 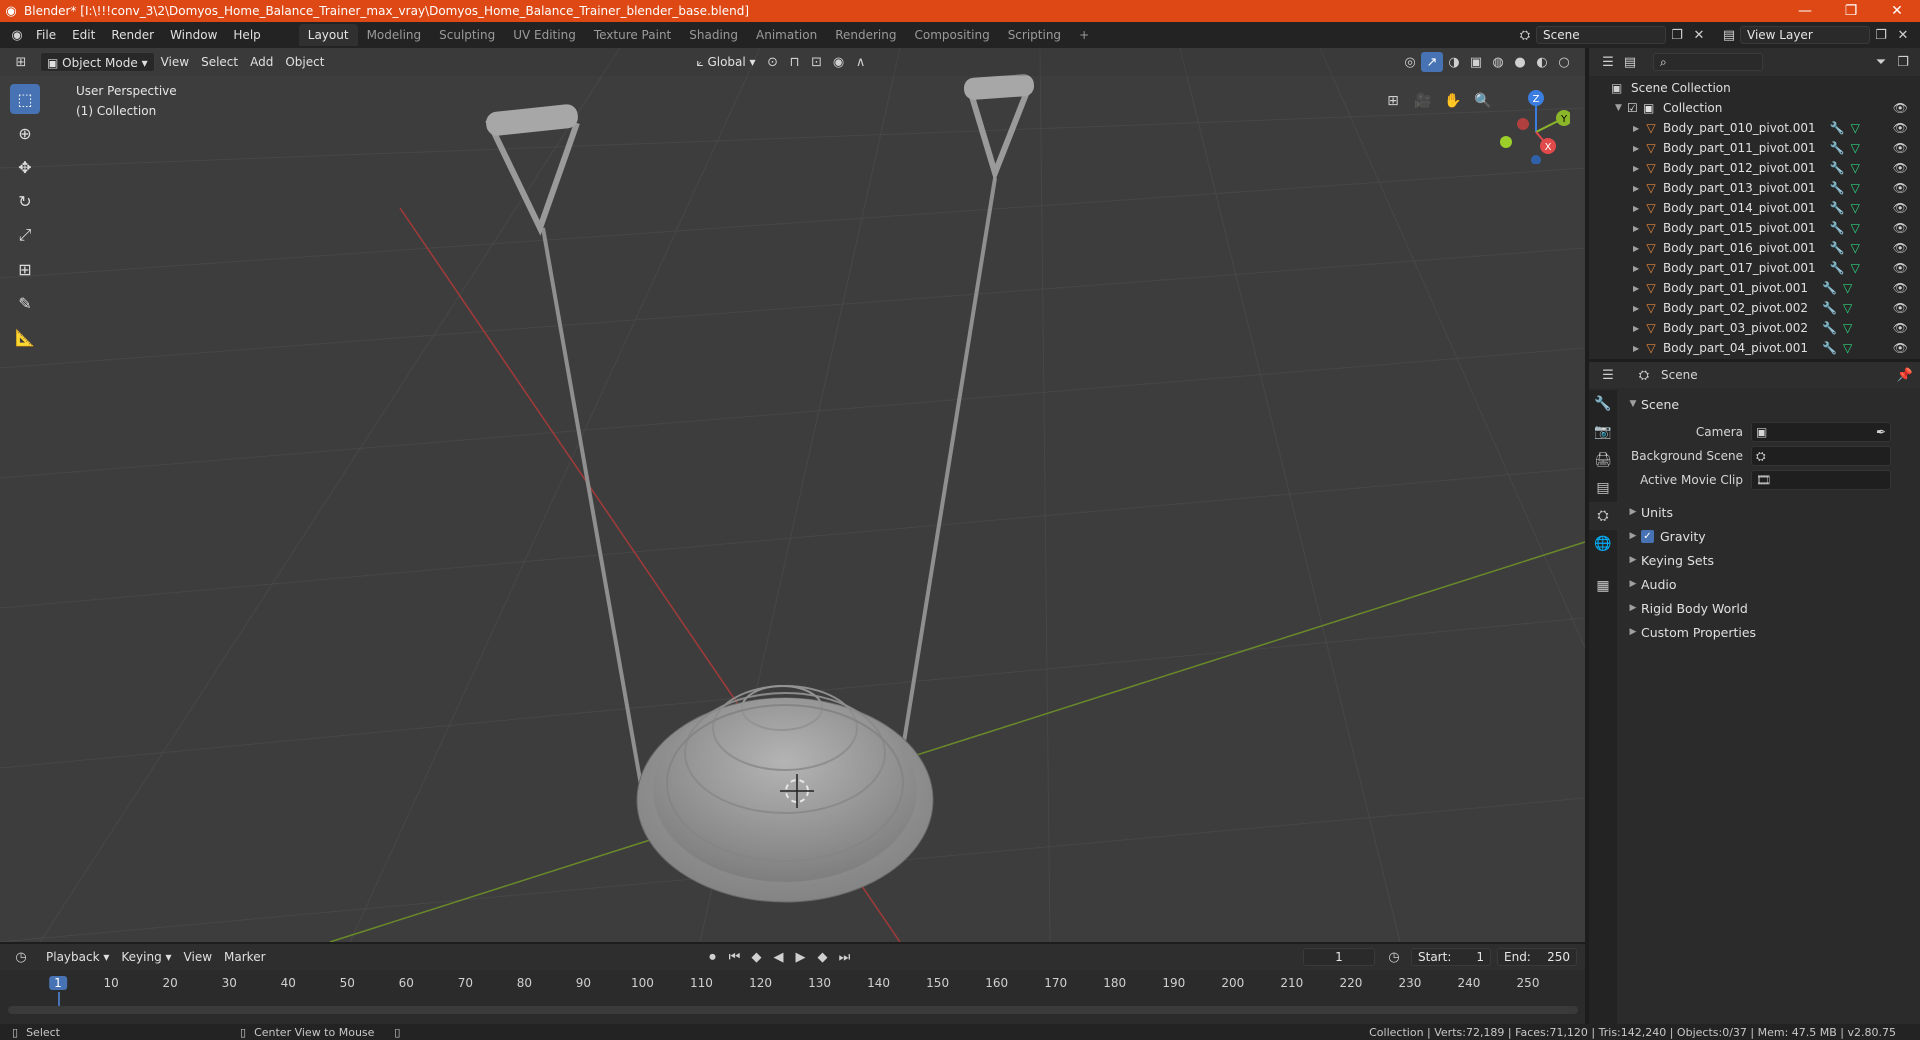 What do you see at coordinates (146, 957) in the screenshot?
I see `menu-keying: Keying ▾` at bounding box center [146, 957].